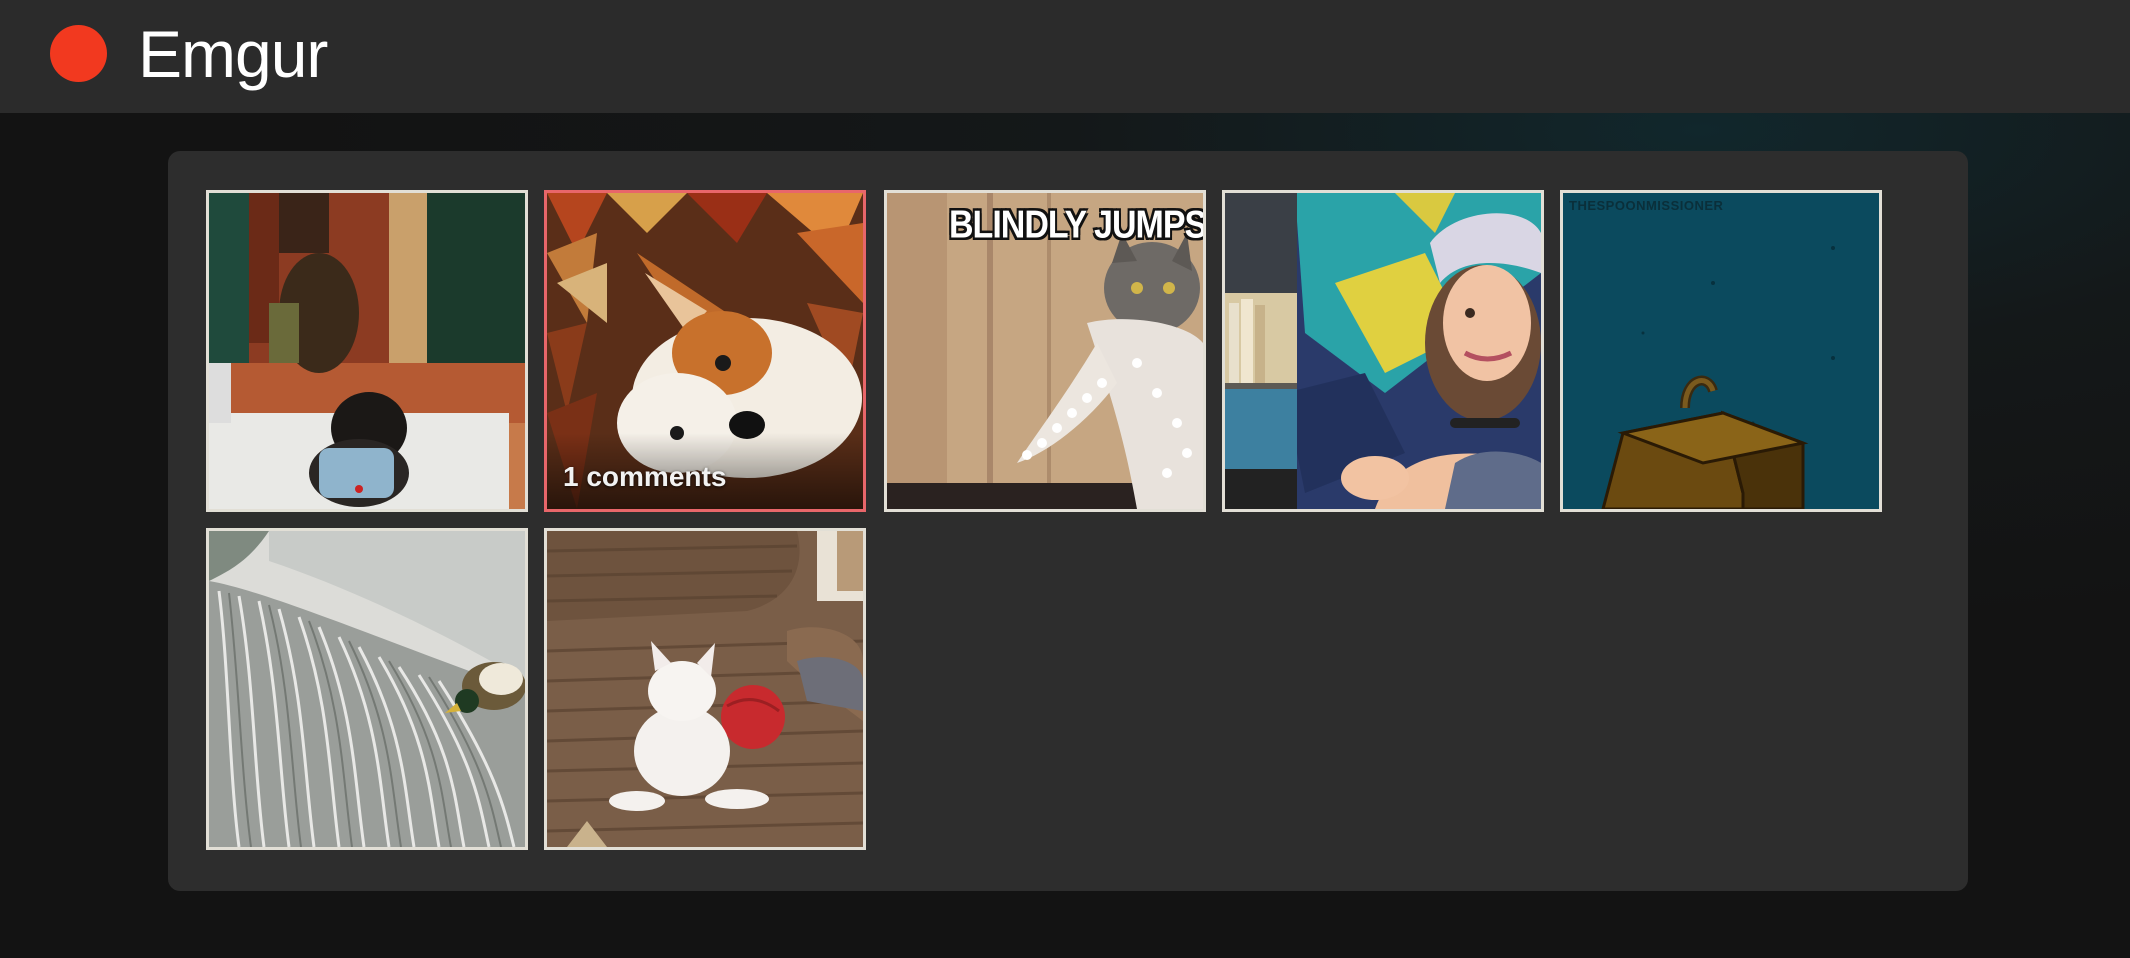  I want to click on gallery-tile-kitten, so click(705, 689).